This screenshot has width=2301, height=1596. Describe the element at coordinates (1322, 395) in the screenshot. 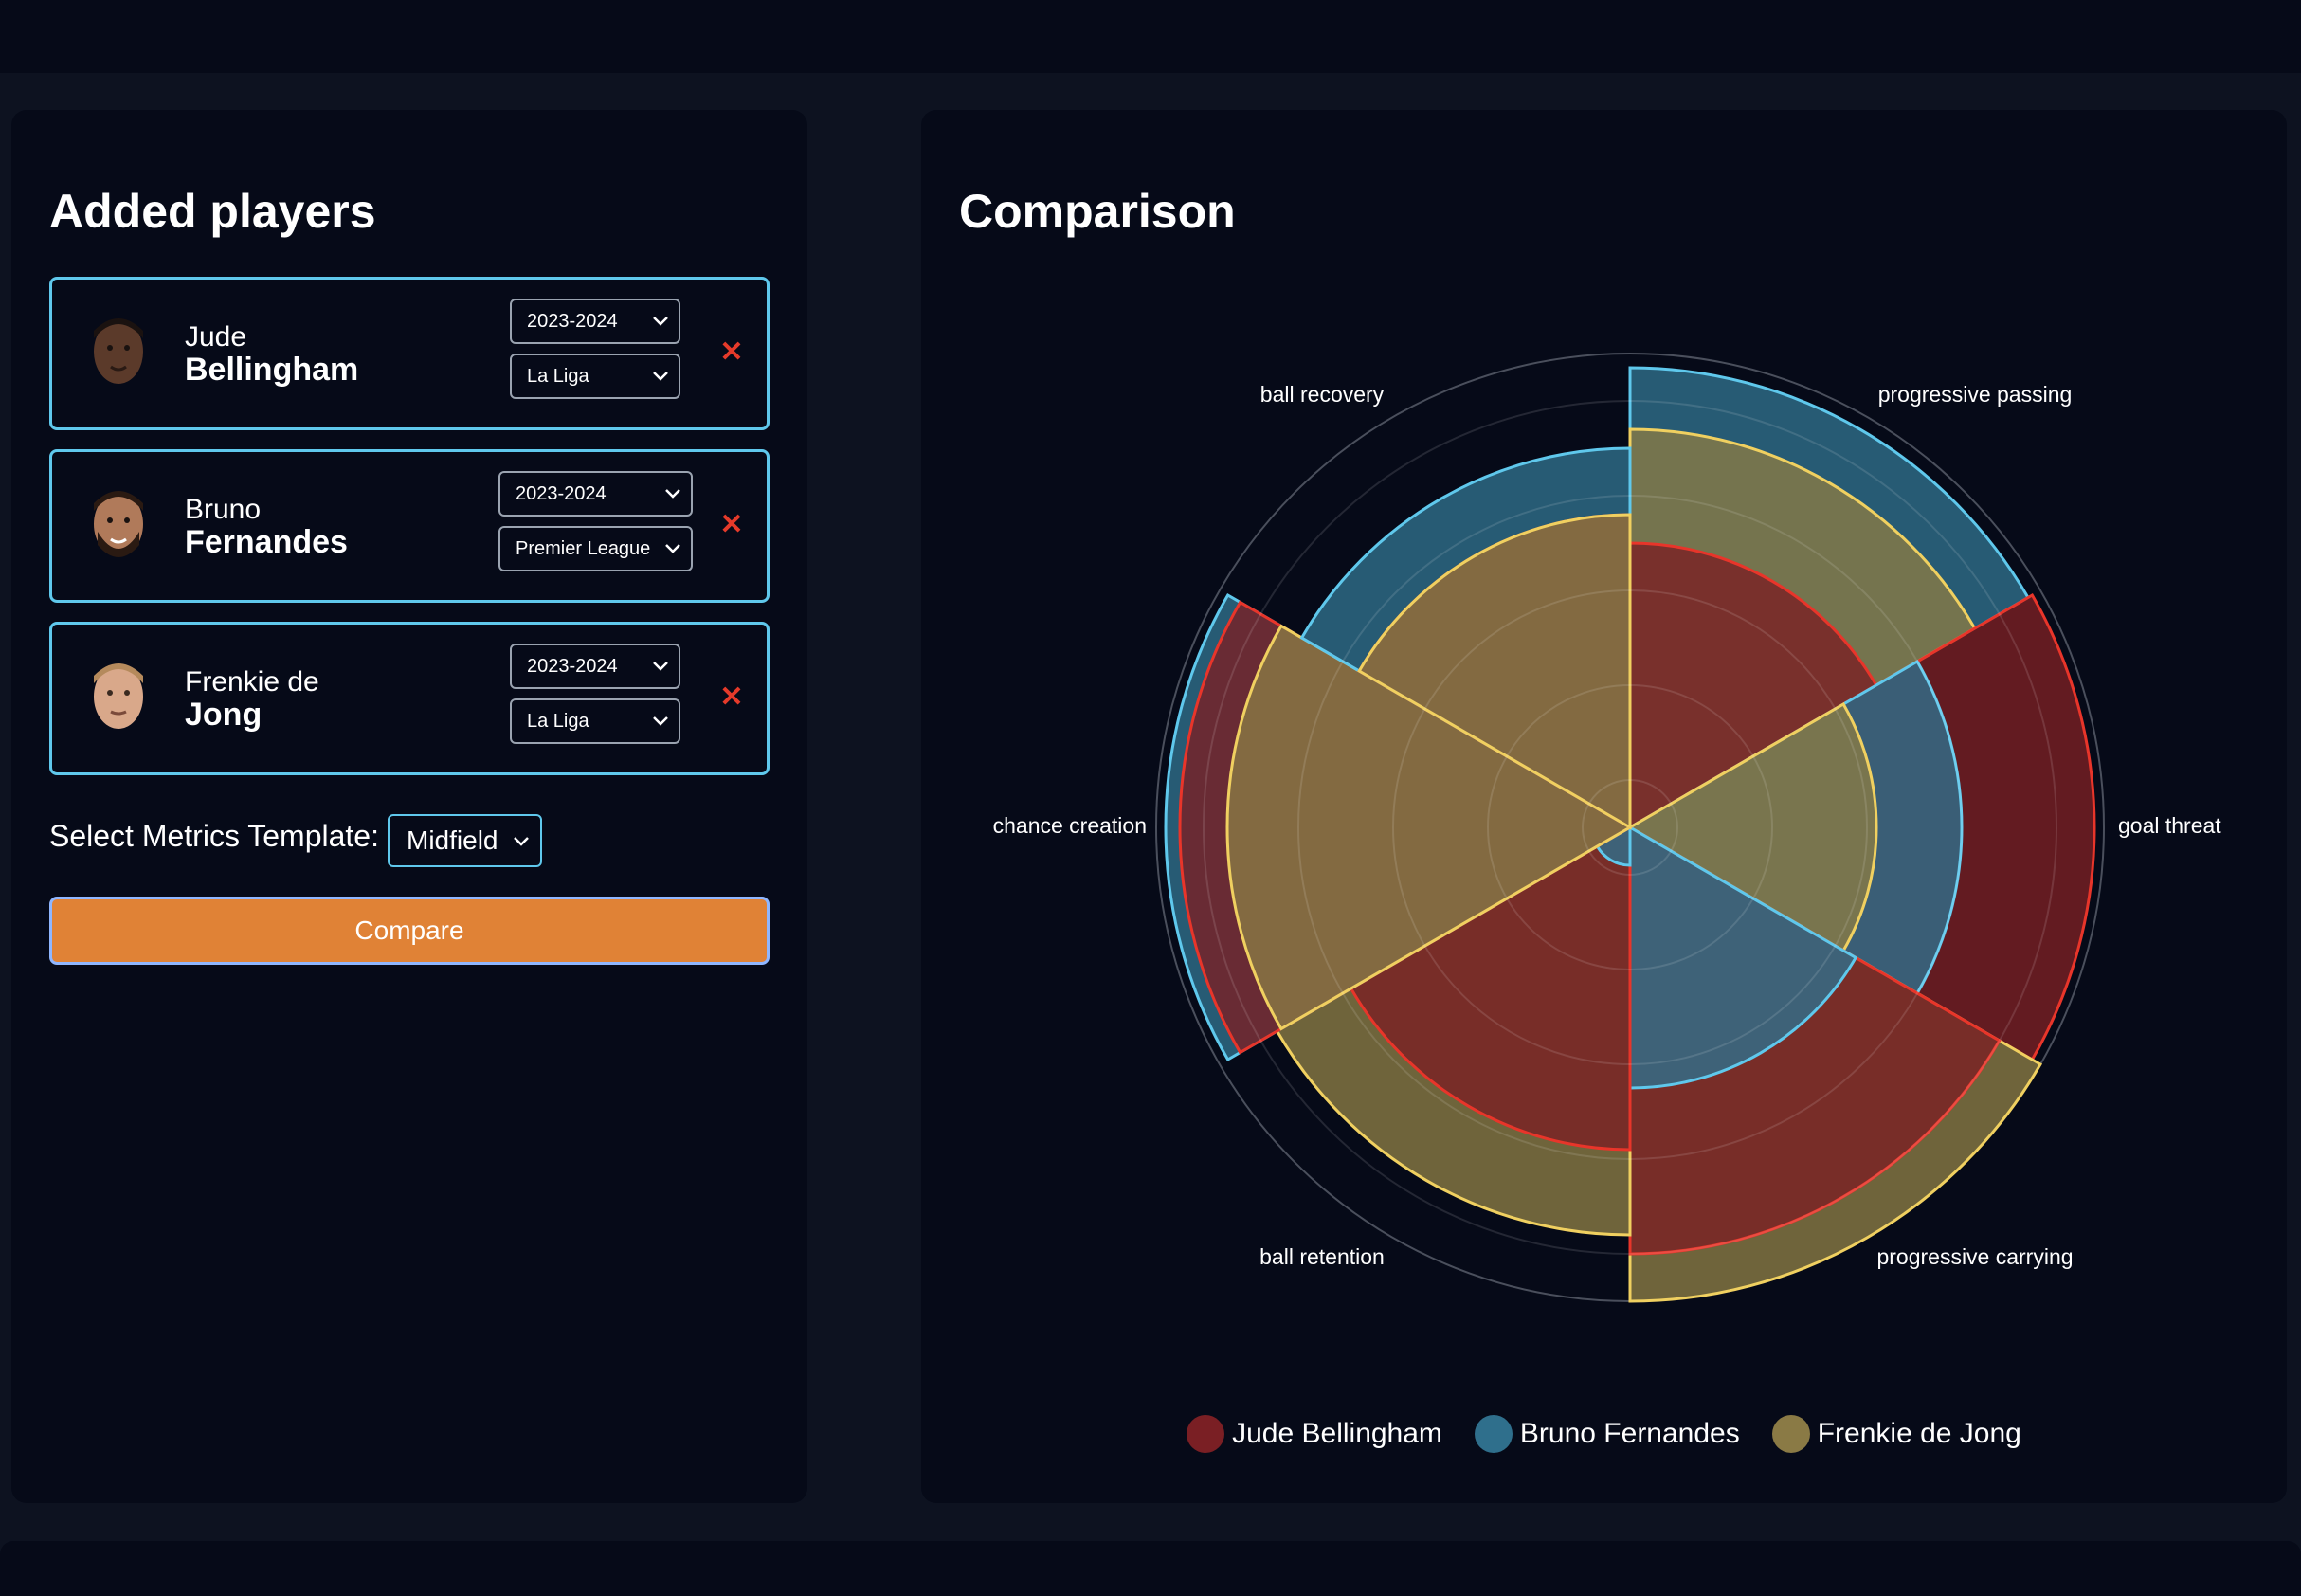

I see `axis-label-5: ball recovery` at that location.